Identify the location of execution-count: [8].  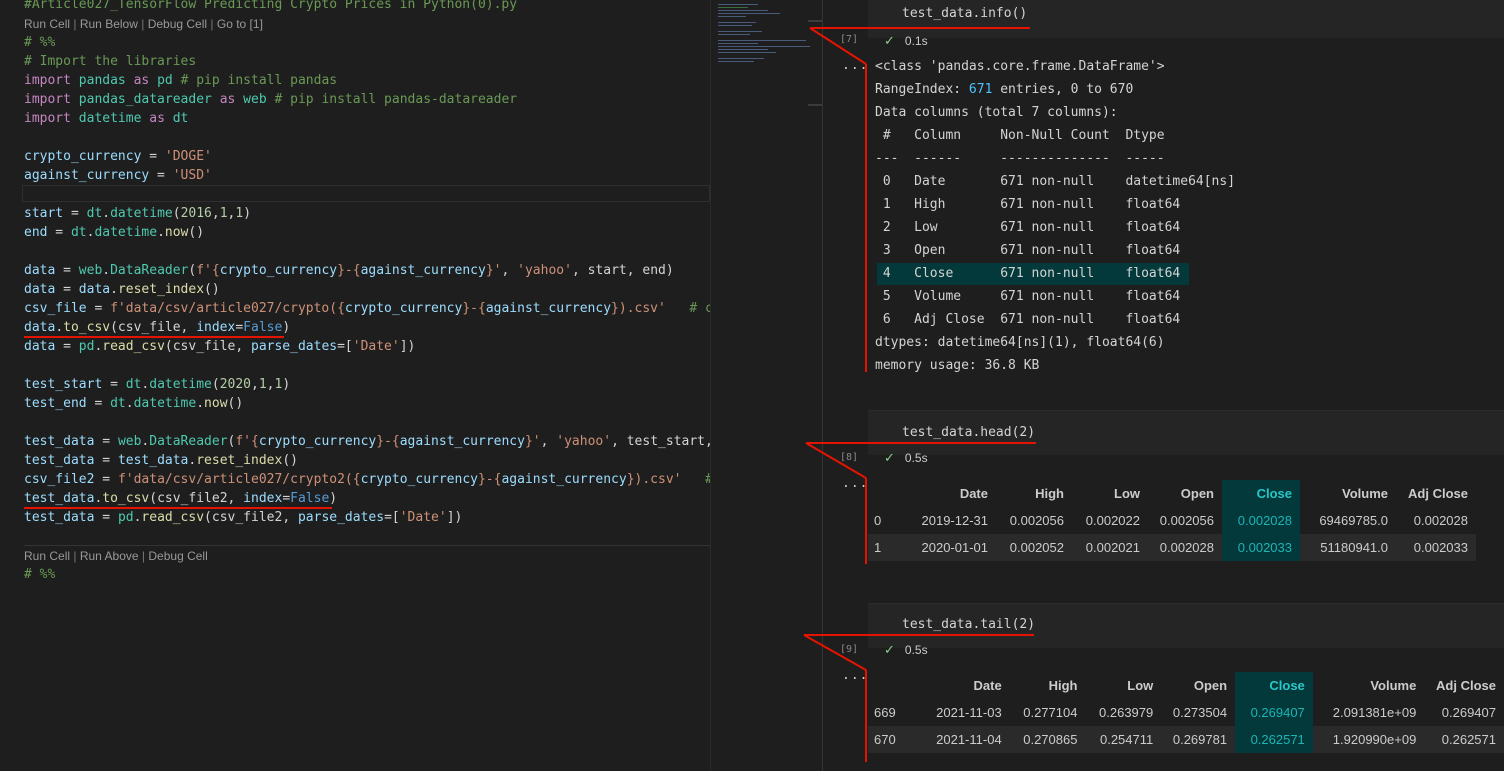
(849, 457).